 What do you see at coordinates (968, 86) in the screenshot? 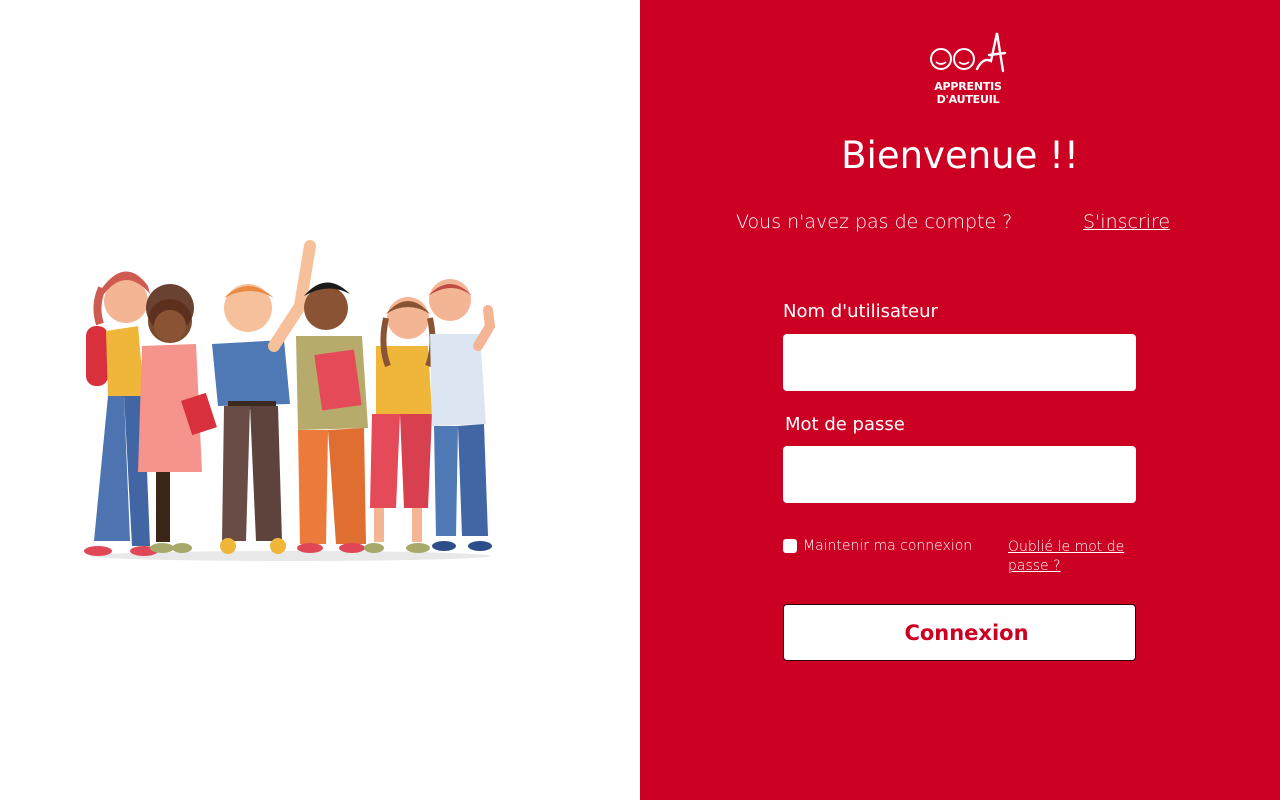
I see `logo-line-1: APPRENTIS` at bounding box center [968, 86].